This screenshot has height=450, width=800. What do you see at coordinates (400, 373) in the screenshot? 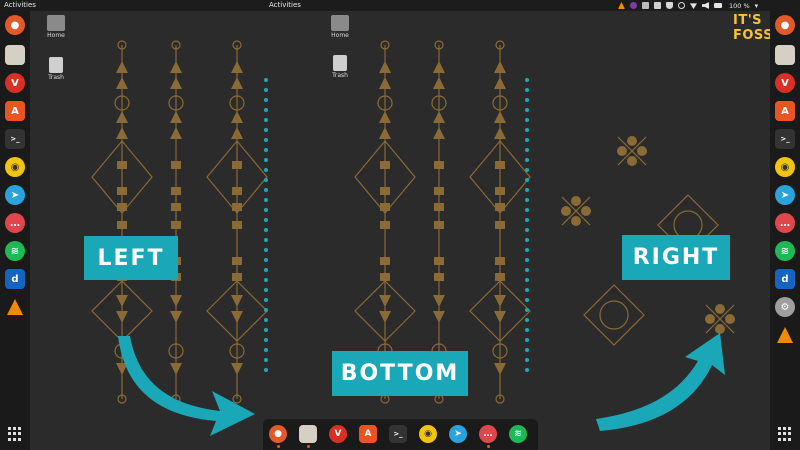
I see `callout-bottom: BOTTOM` at bounding box center [400, 373].